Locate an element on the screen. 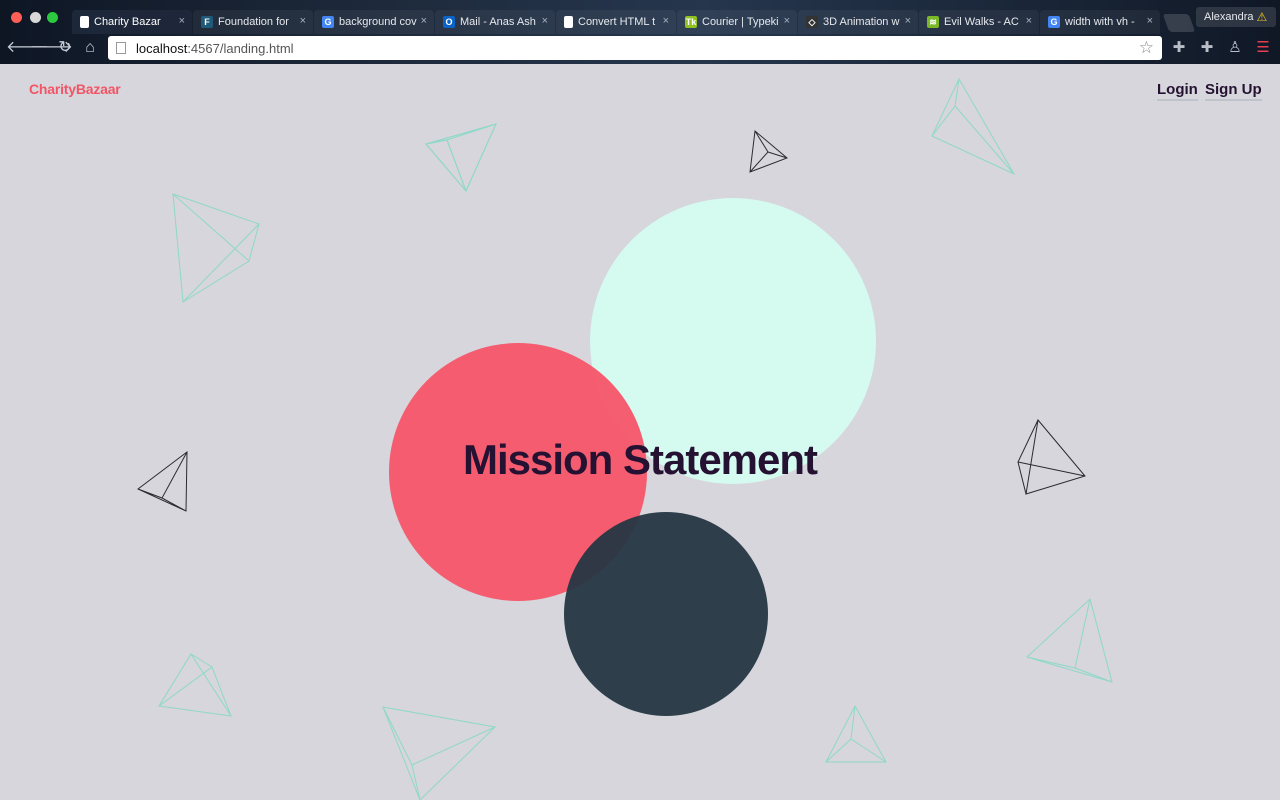 The image size is (1280, 800). typekit-icon: Tk is located at coordinates (691, 22).